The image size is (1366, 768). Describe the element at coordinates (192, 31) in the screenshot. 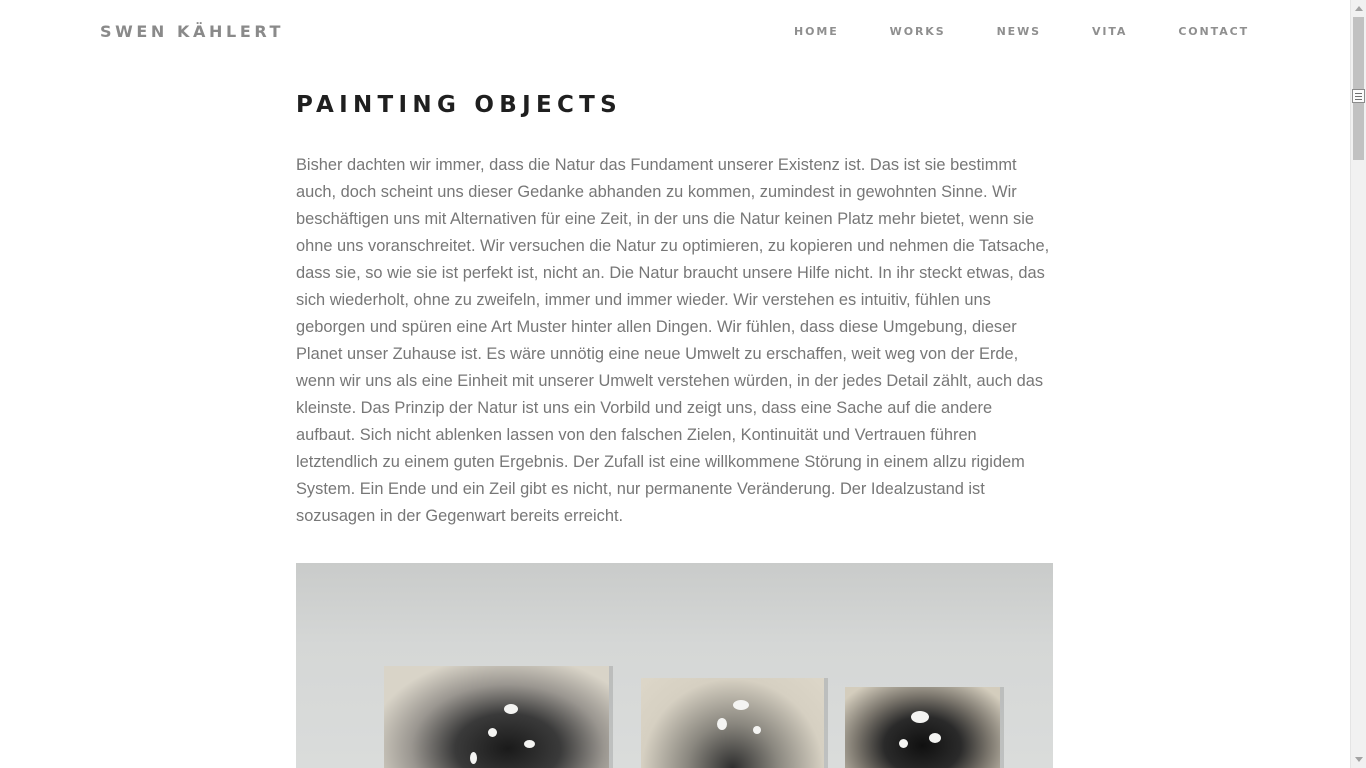

I see `site-logo: SWEN KÄHLERT` at that location.